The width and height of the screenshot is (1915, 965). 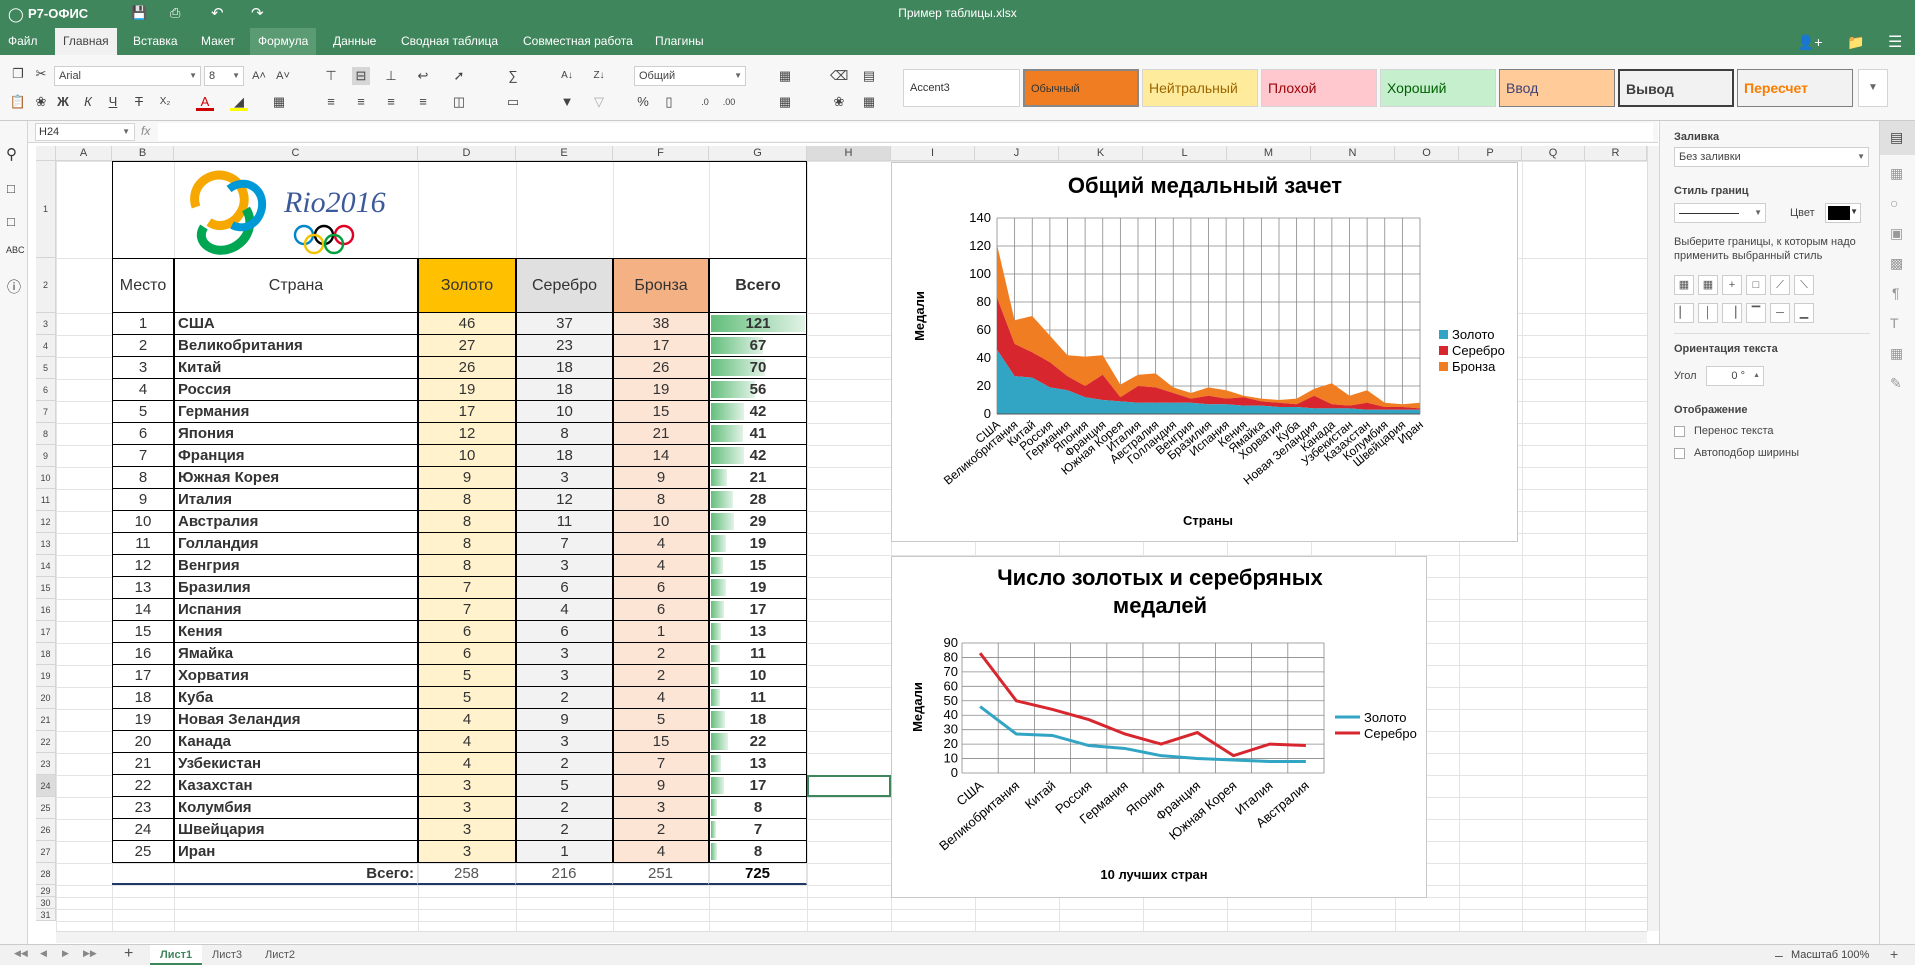 I want to click on row-header-7: 7, so click(x=46, y=412).